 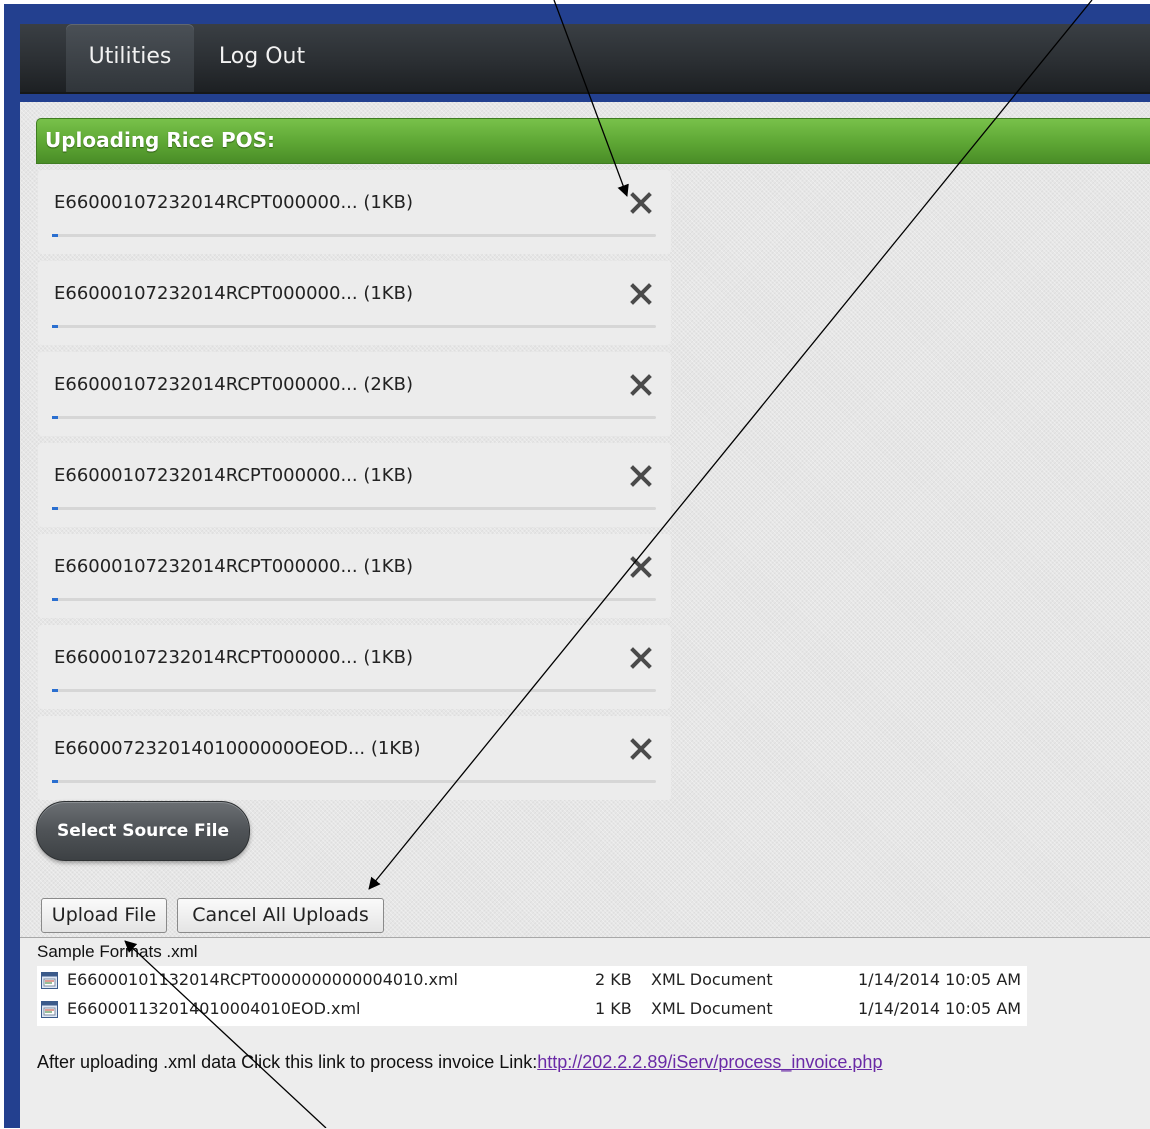 What do you see at coordinates (262, 58) in the screenshot?
I see `nav-log-out: Log Out` at bounding box center [262, 58].